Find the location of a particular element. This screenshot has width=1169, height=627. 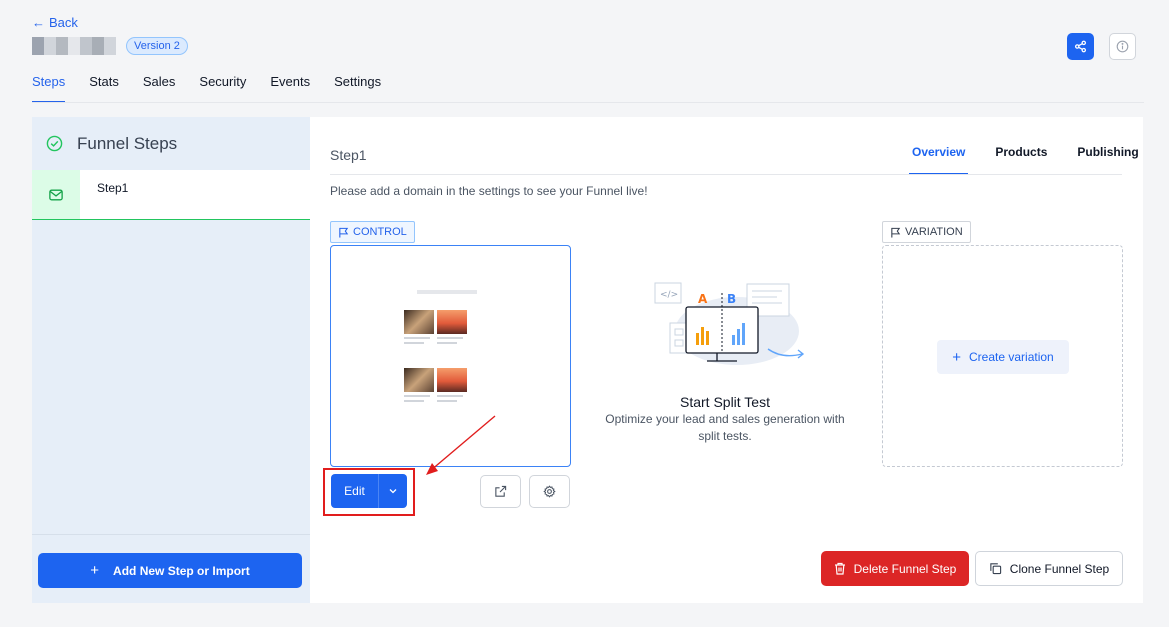

arrow-left-icon: ← is located at coordinates (38, 22).